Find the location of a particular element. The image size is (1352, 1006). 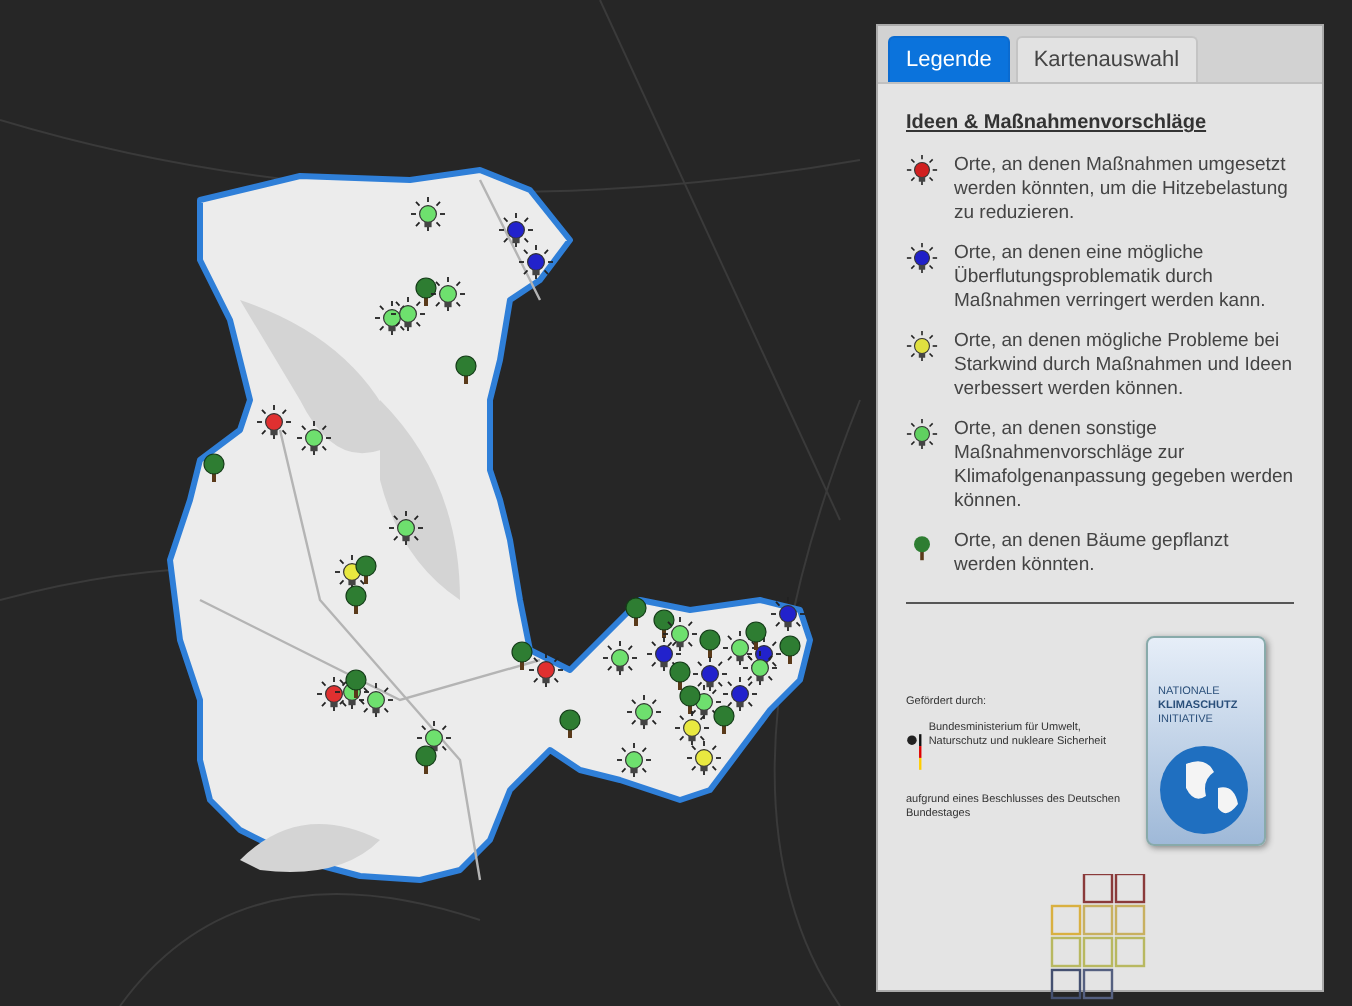

legend-title: Ideen & Maßnahmenvorschläge is located at coordinates (1057, 123).